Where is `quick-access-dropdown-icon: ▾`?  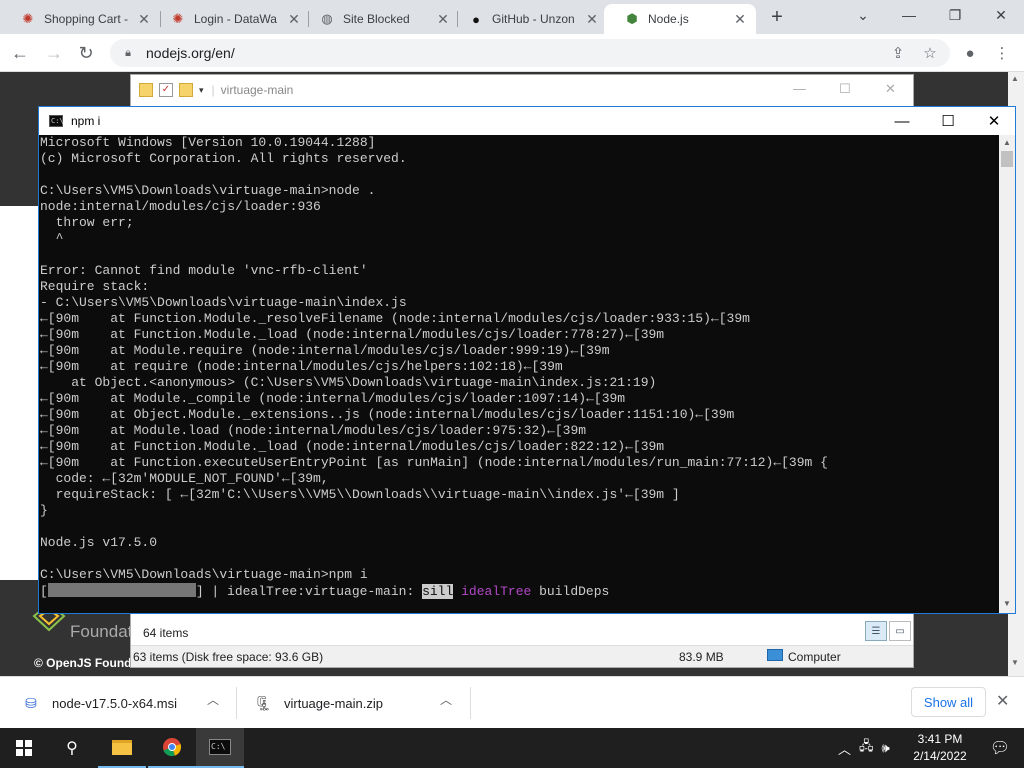
quick-access-dropdown-icon: ▾ is located at coordinates (201, 90).